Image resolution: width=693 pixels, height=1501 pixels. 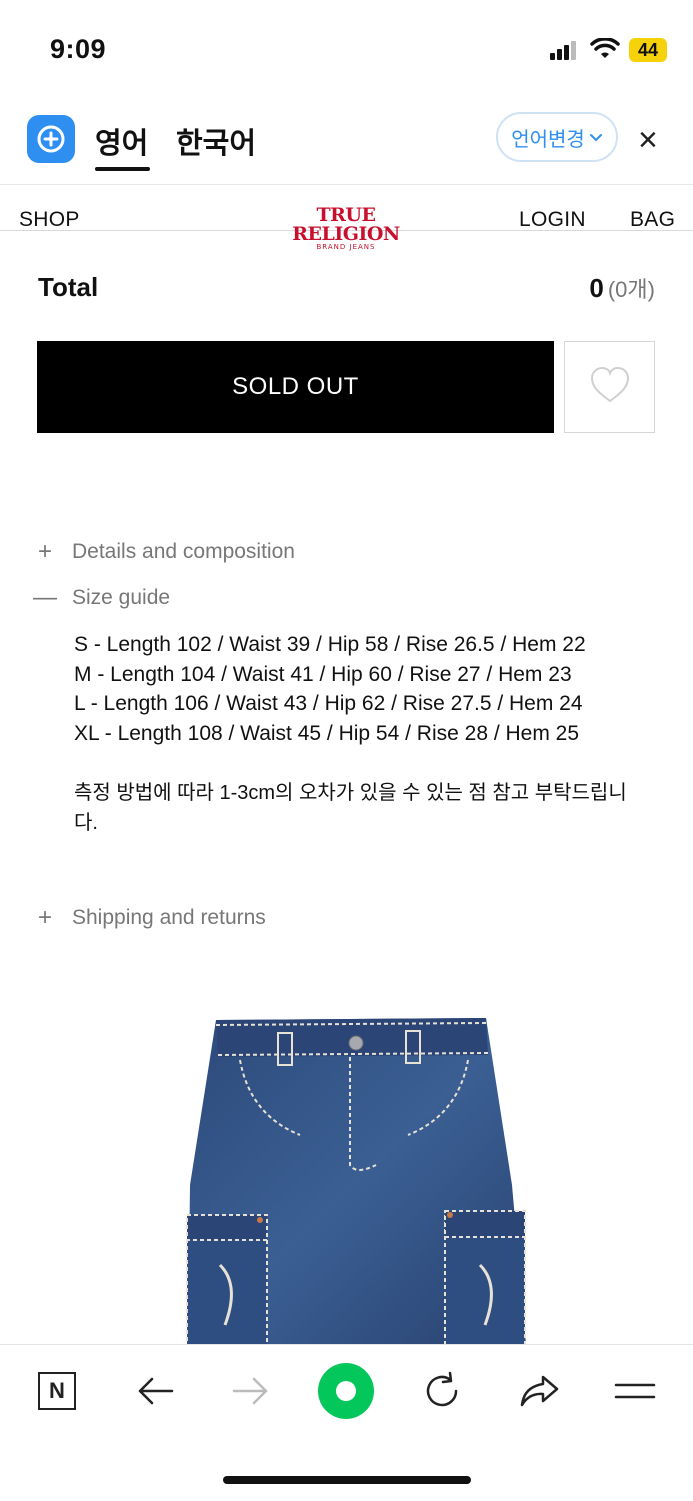 What do you see at coordinates (648, 140) in the screenshot?
I see `close-icon: ×` at bounding box center [648, 140].